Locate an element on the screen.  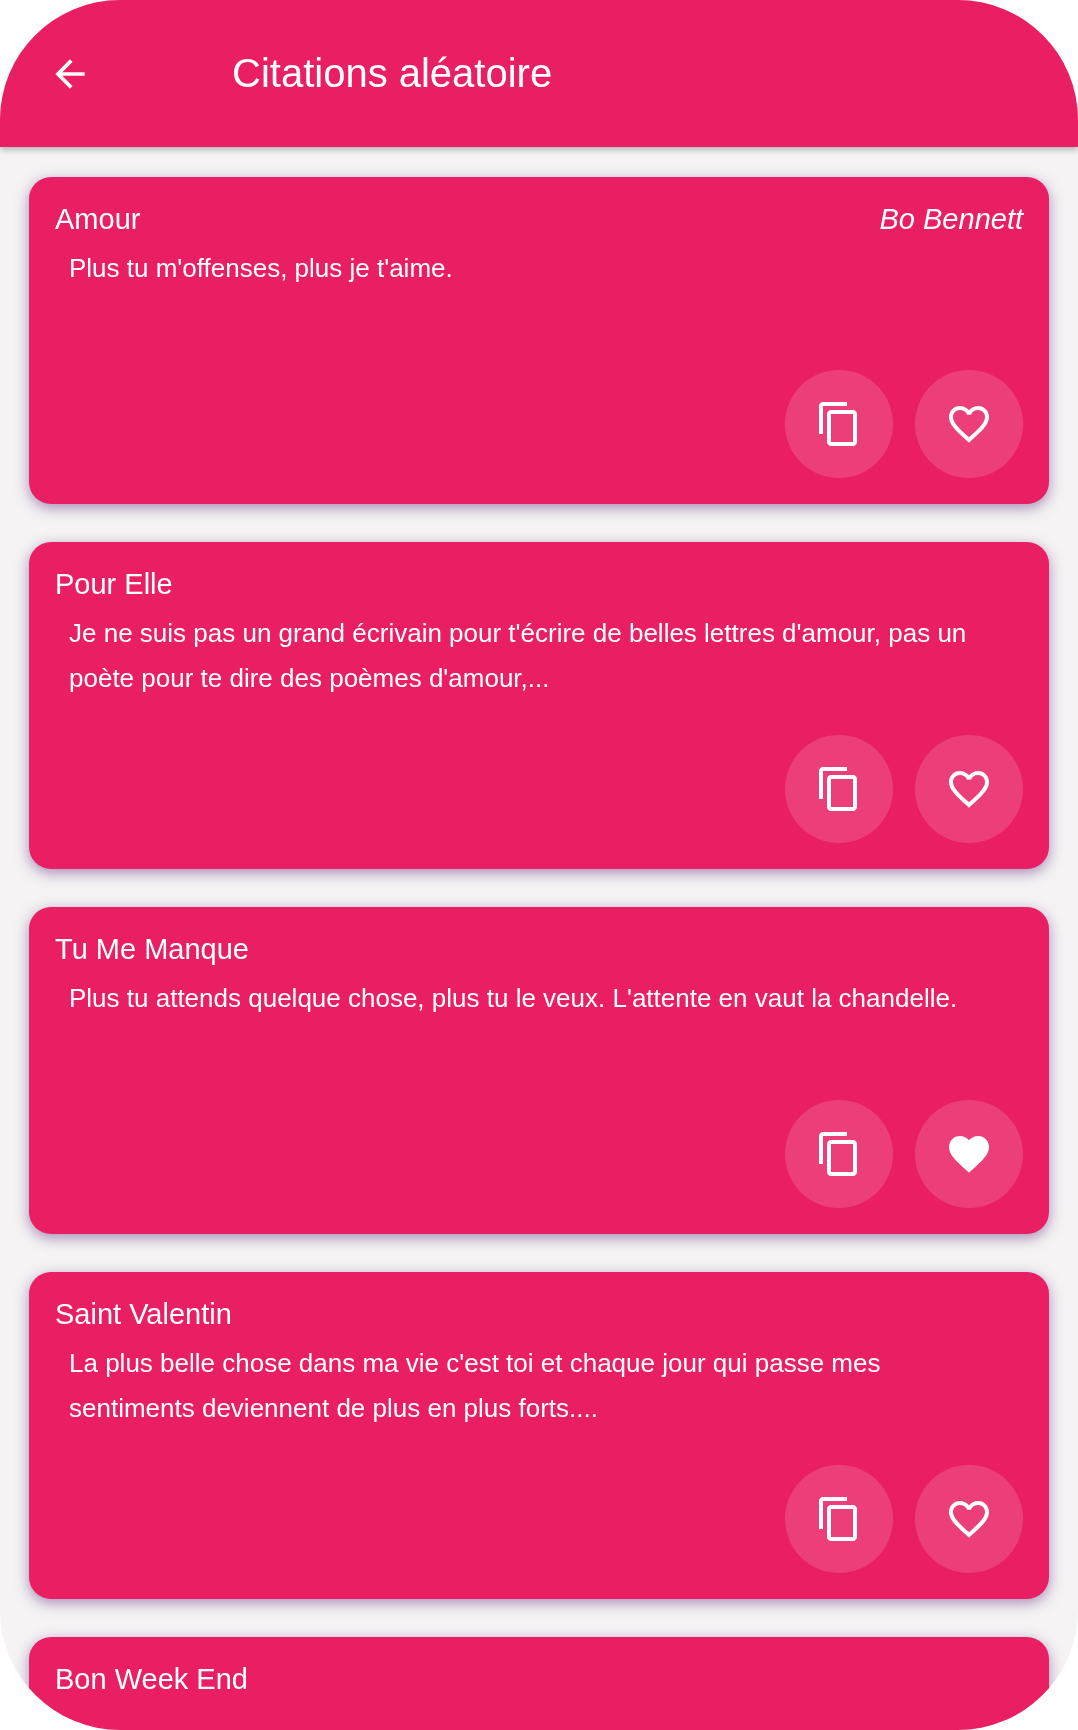
quote-text: Plus tu attends quelque chose, plus tu le veux. L'attente en vaut la chandelle. is located at coordinates (514, 998).